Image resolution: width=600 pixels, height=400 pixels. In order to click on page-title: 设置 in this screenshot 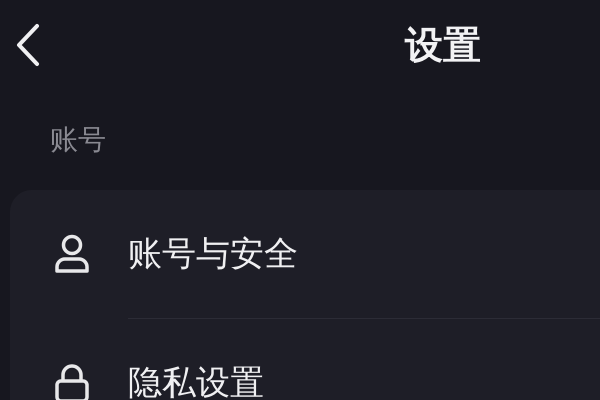, I will do `click(443, 45)`.